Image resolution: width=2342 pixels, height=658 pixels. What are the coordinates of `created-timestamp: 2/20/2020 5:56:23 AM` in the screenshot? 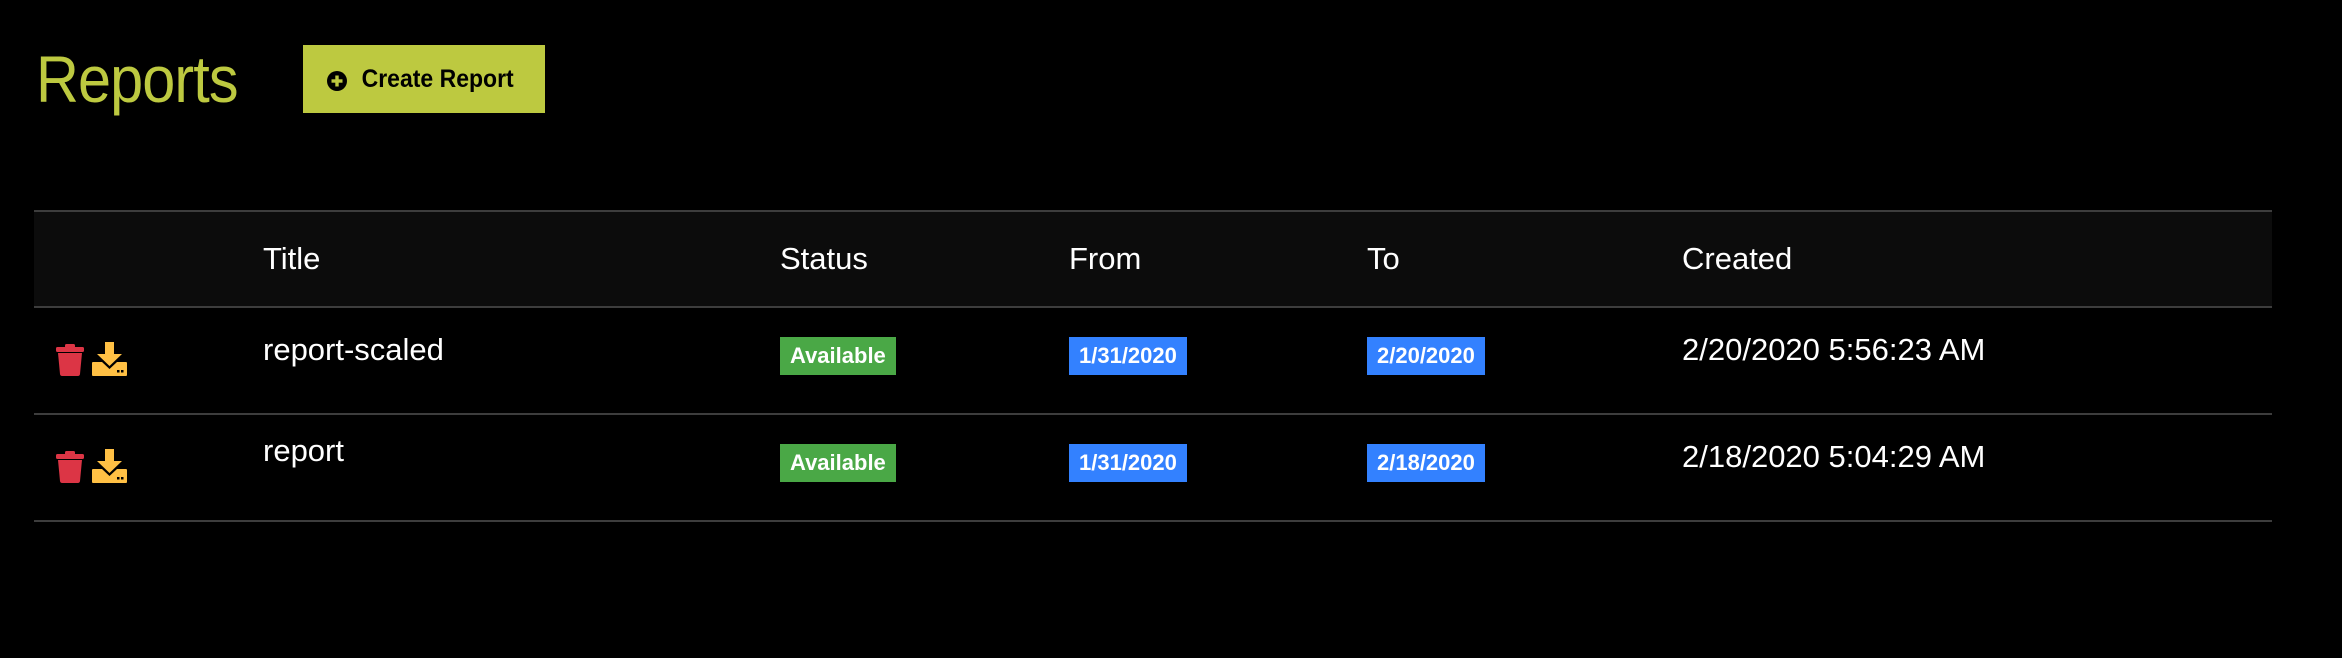 It's located at (1834, 349).